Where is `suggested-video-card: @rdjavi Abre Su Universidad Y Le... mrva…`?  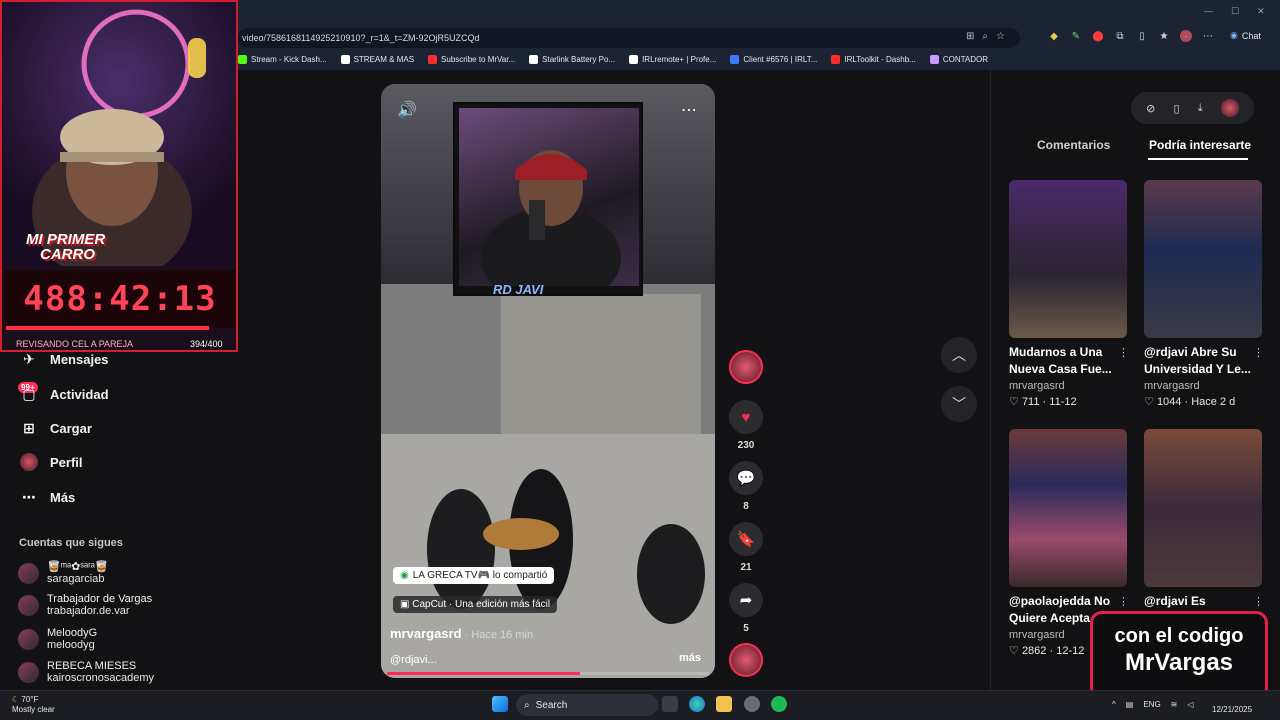 suggested-video-card: @rdjavi Abre Su Universidad Y Le... mrva… is located at coordinates (1204, 294).